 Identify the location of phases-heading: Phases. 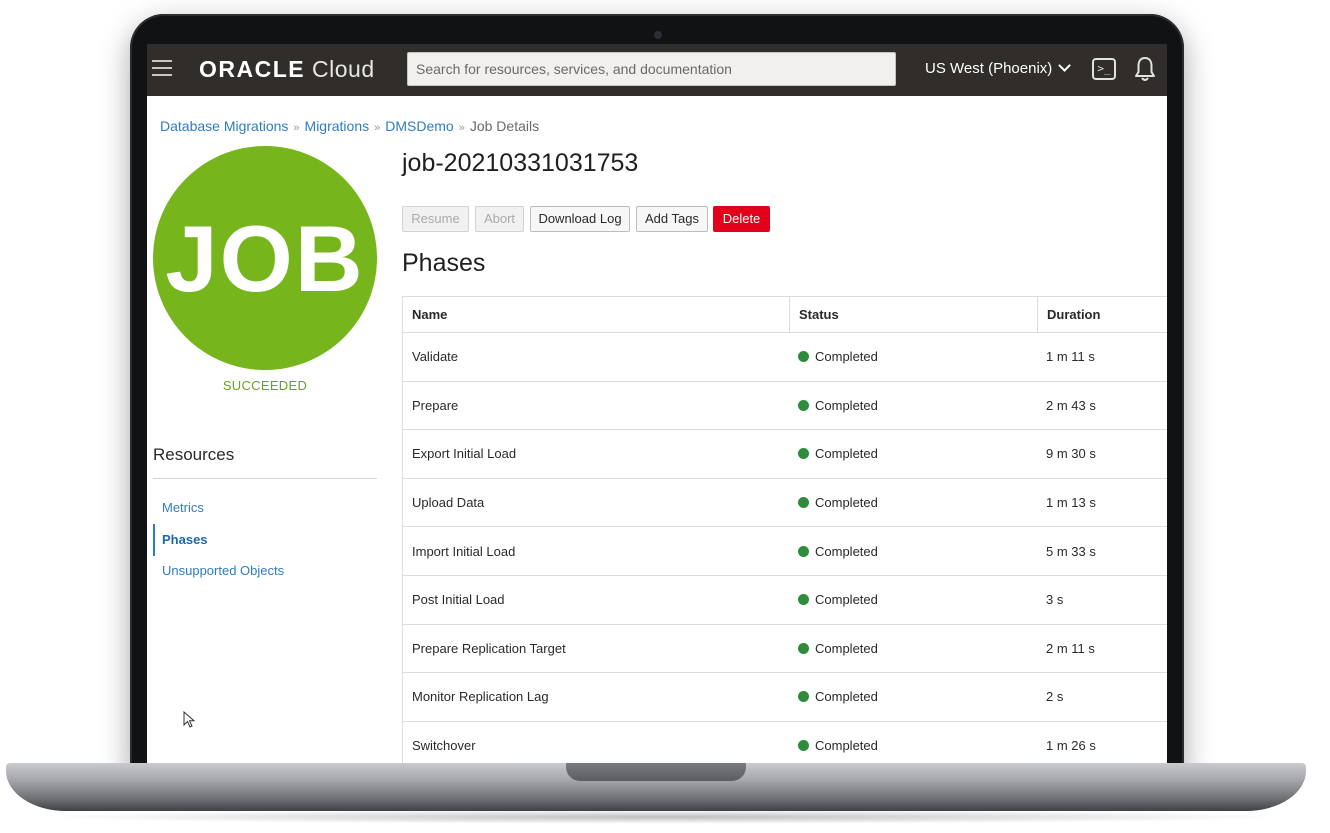
(444, 263).